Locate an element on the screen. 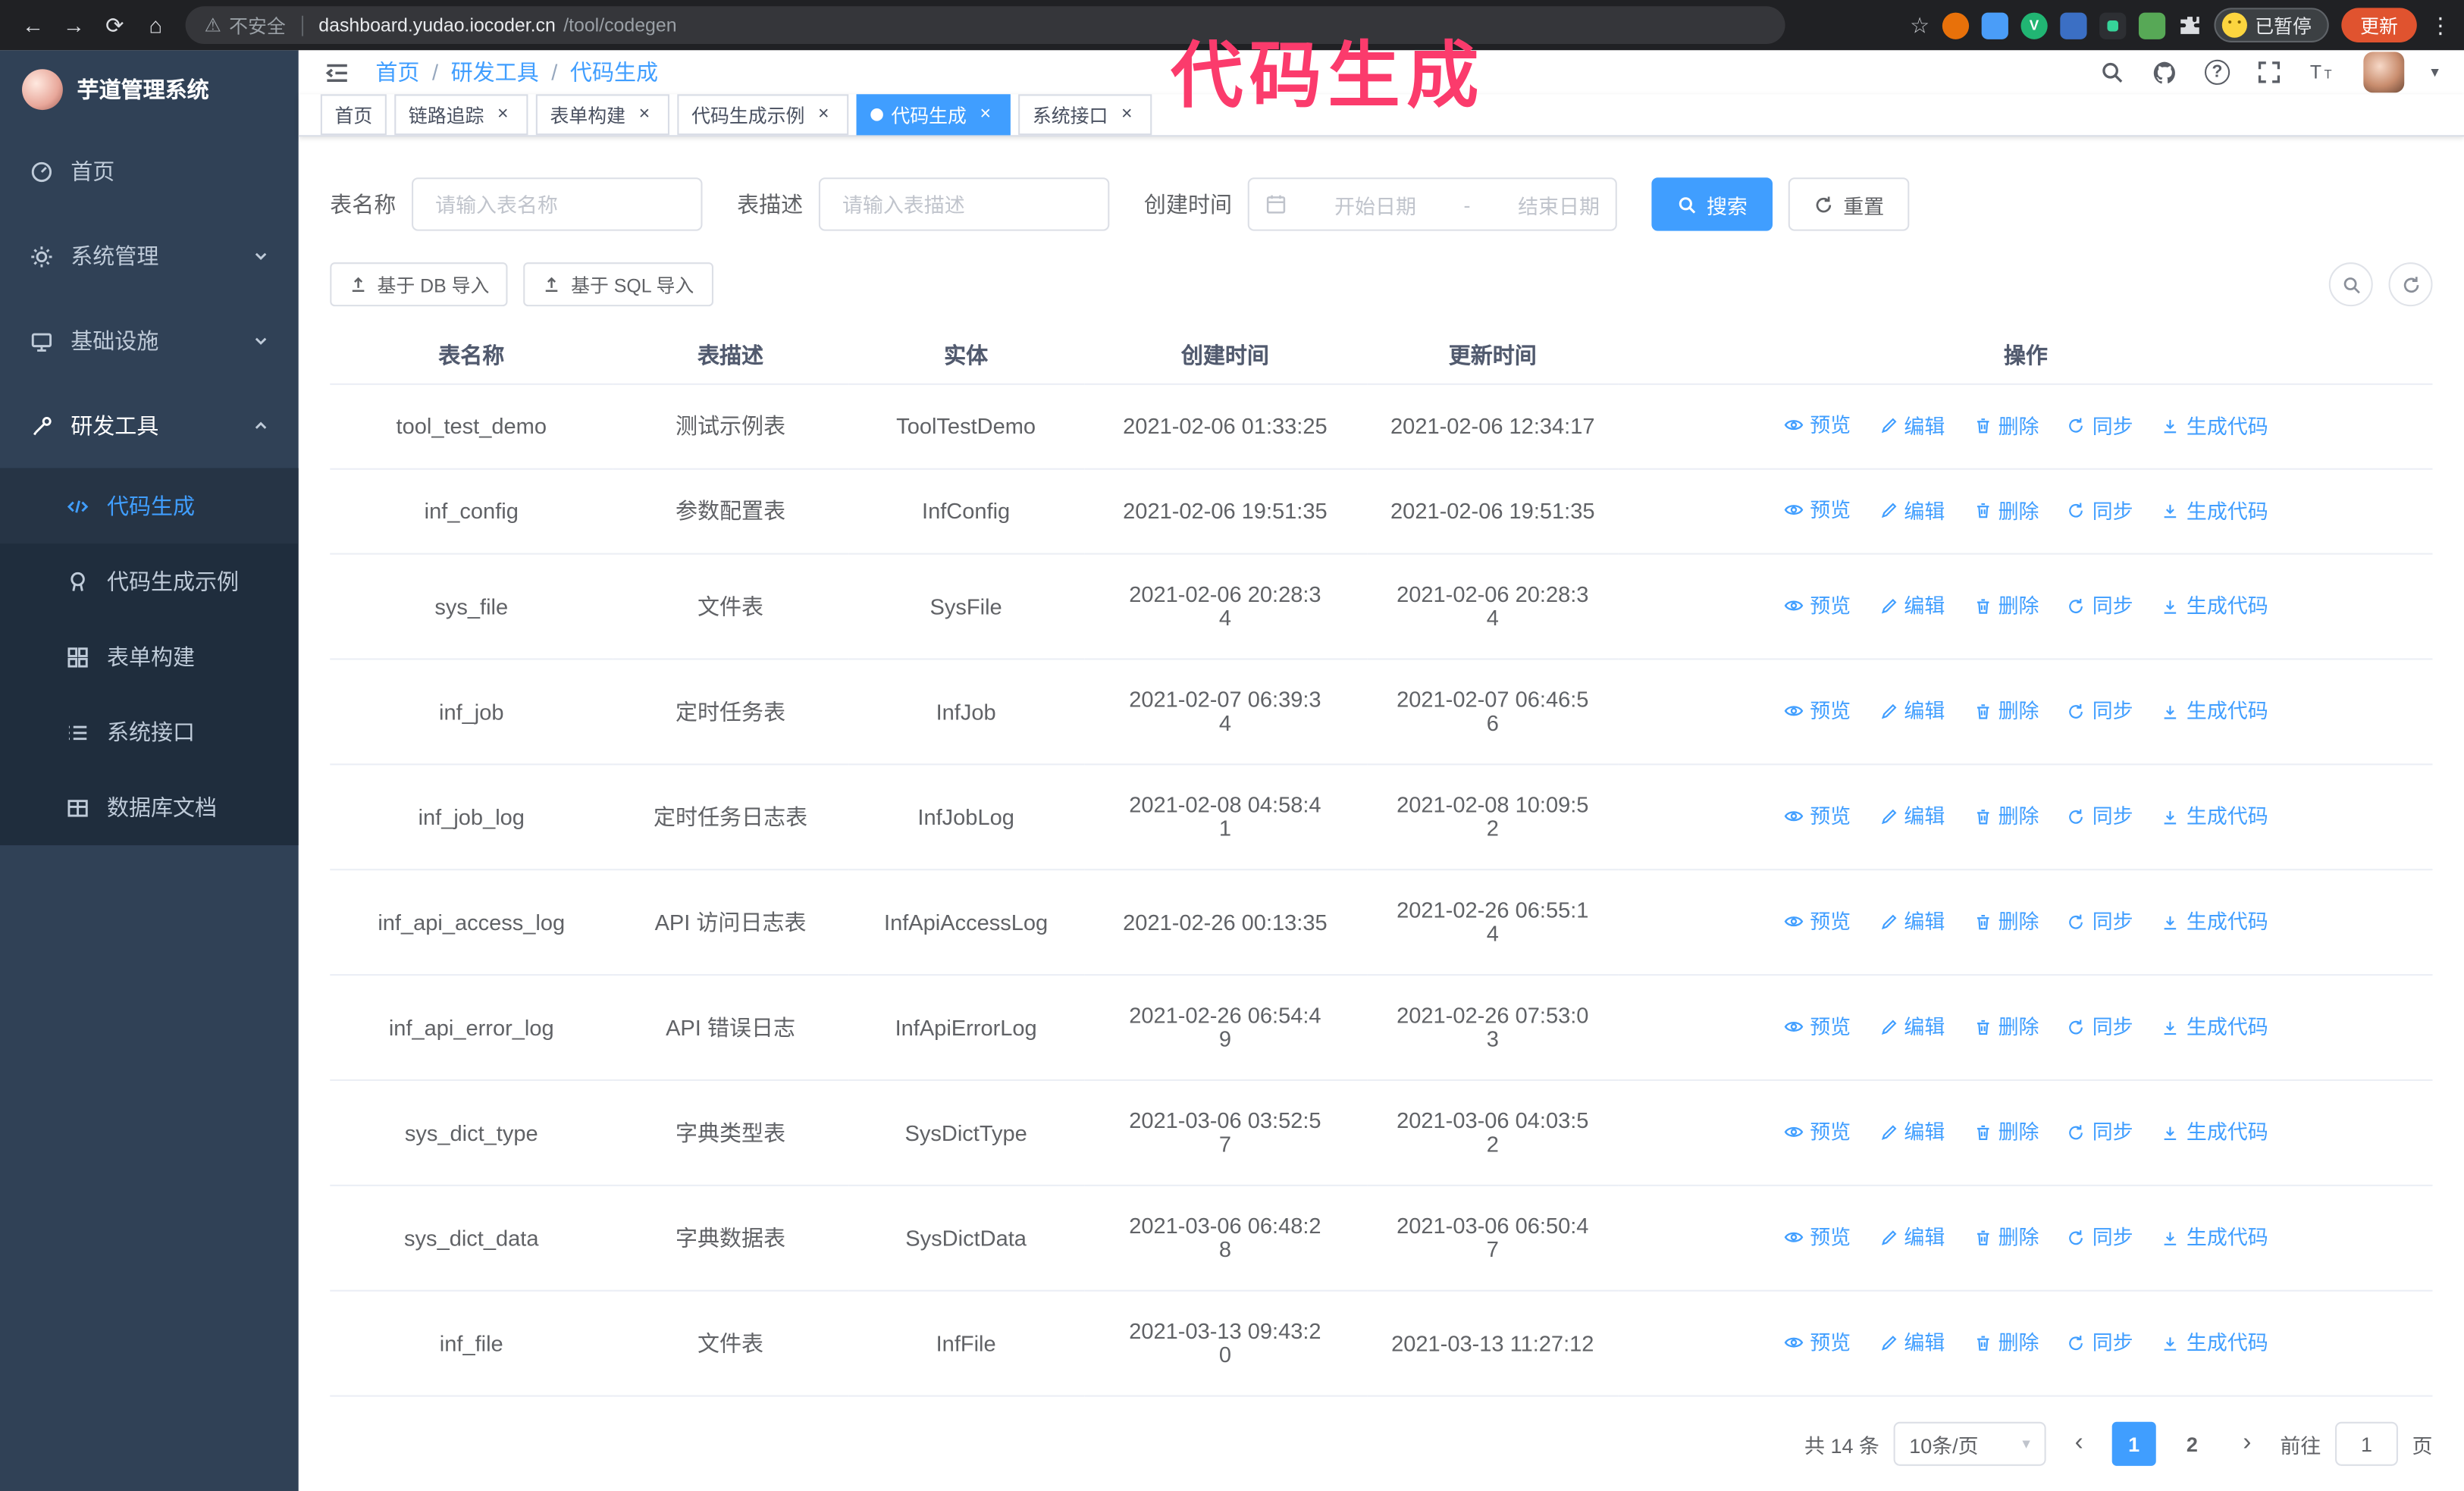  table-desc-input is located at coordinates (964, 204).